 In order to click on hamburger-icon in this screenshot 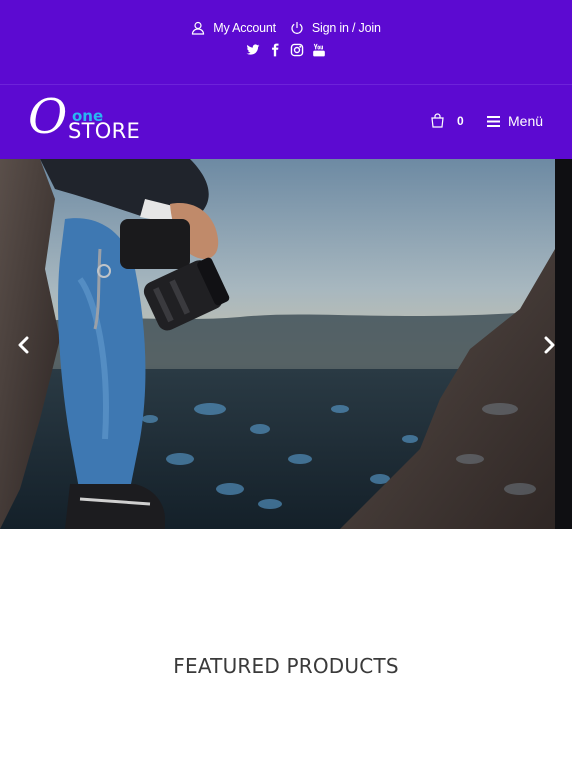, I will do `click(493, 121)`.